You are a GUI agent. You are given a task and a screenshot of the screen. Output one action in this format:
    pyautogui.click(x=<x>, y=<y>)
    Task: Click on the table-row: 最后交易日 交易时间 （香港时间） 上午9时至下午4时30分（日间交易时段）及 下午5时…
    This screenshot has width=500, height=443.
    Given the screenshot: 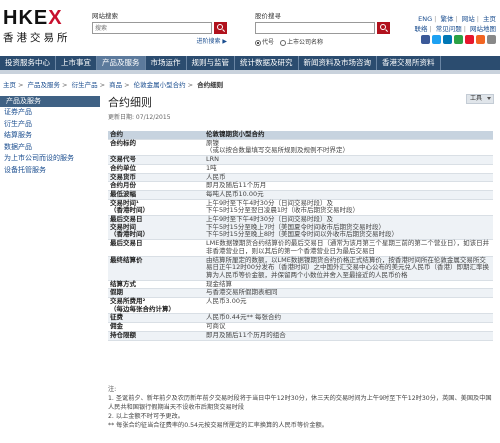 What is the action you would take?
    pyautogui.click(x=300, y=228)
    